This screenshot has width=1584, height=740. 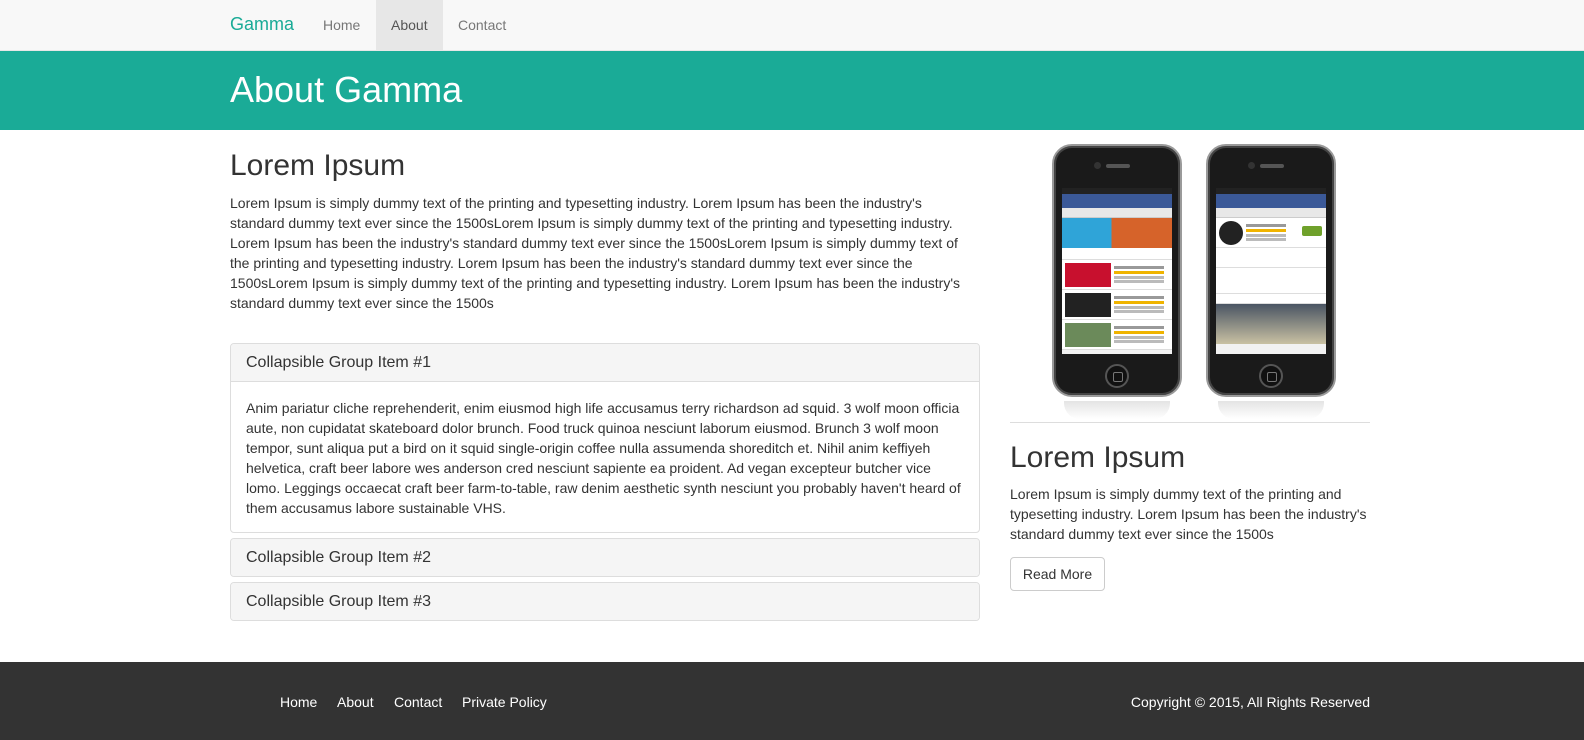 What do you see at coordinates (355, 702) in the screenshot?
I see `footer-link-about: About` at bounding box center [355, 702].